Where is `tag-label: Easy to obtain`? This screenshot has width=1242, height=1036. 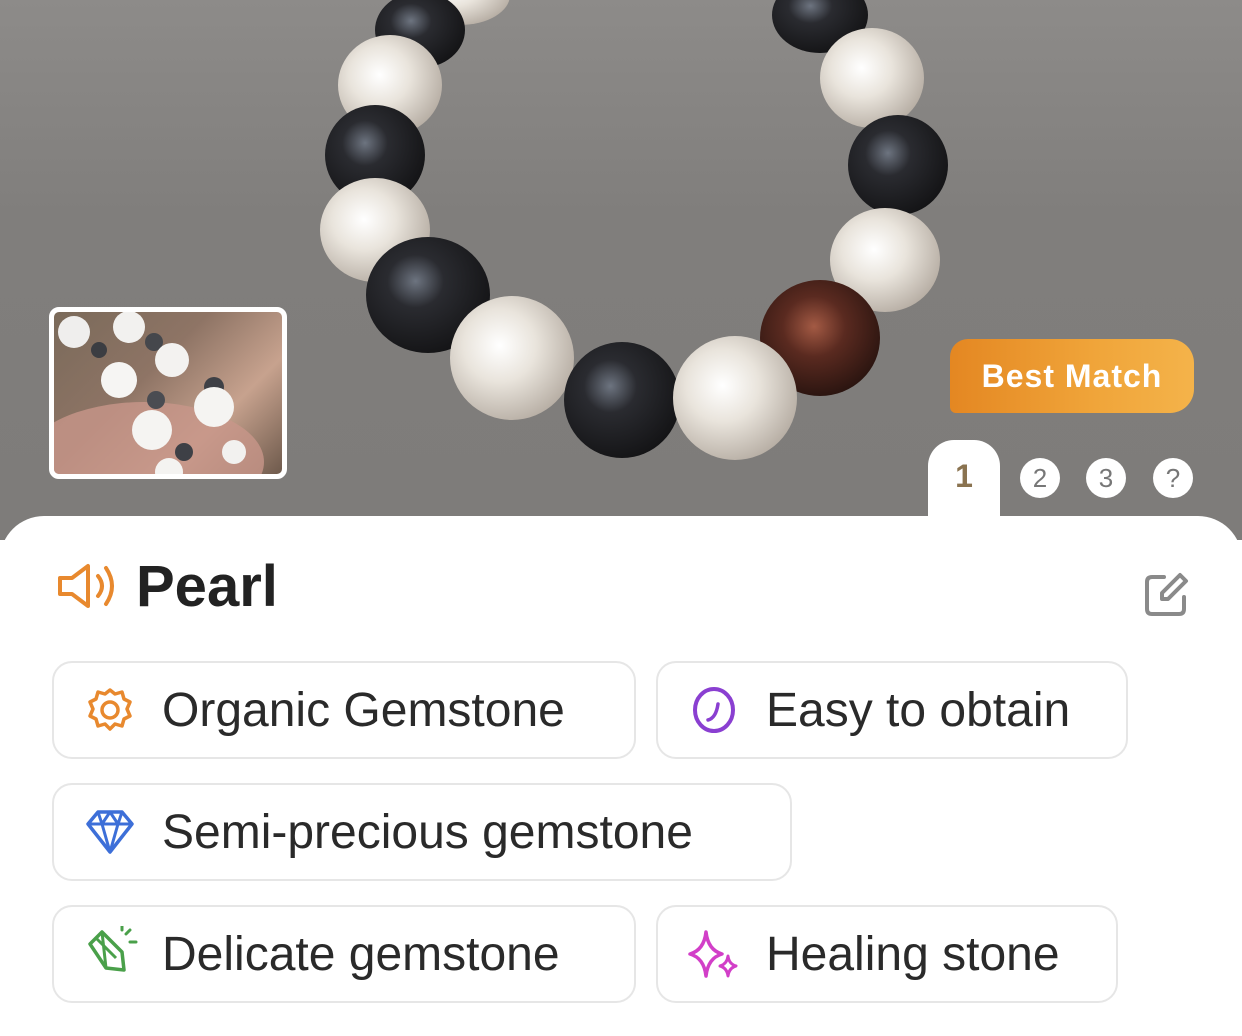 tag-label: Easy to obtain is located at coordinates (918, 710).